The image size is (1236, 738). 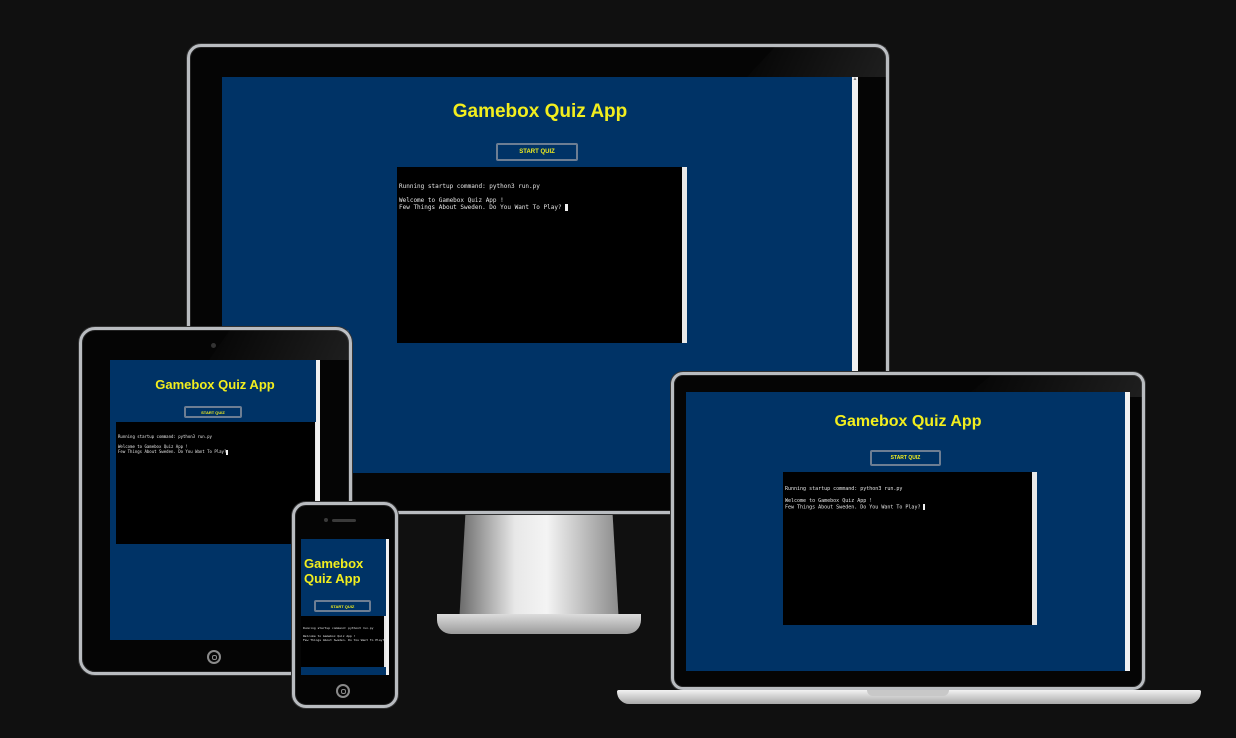 What do you see at coordinates (908, 693) in the screenshot?
I see `laptop-notch` at bounding box center [908, 693].